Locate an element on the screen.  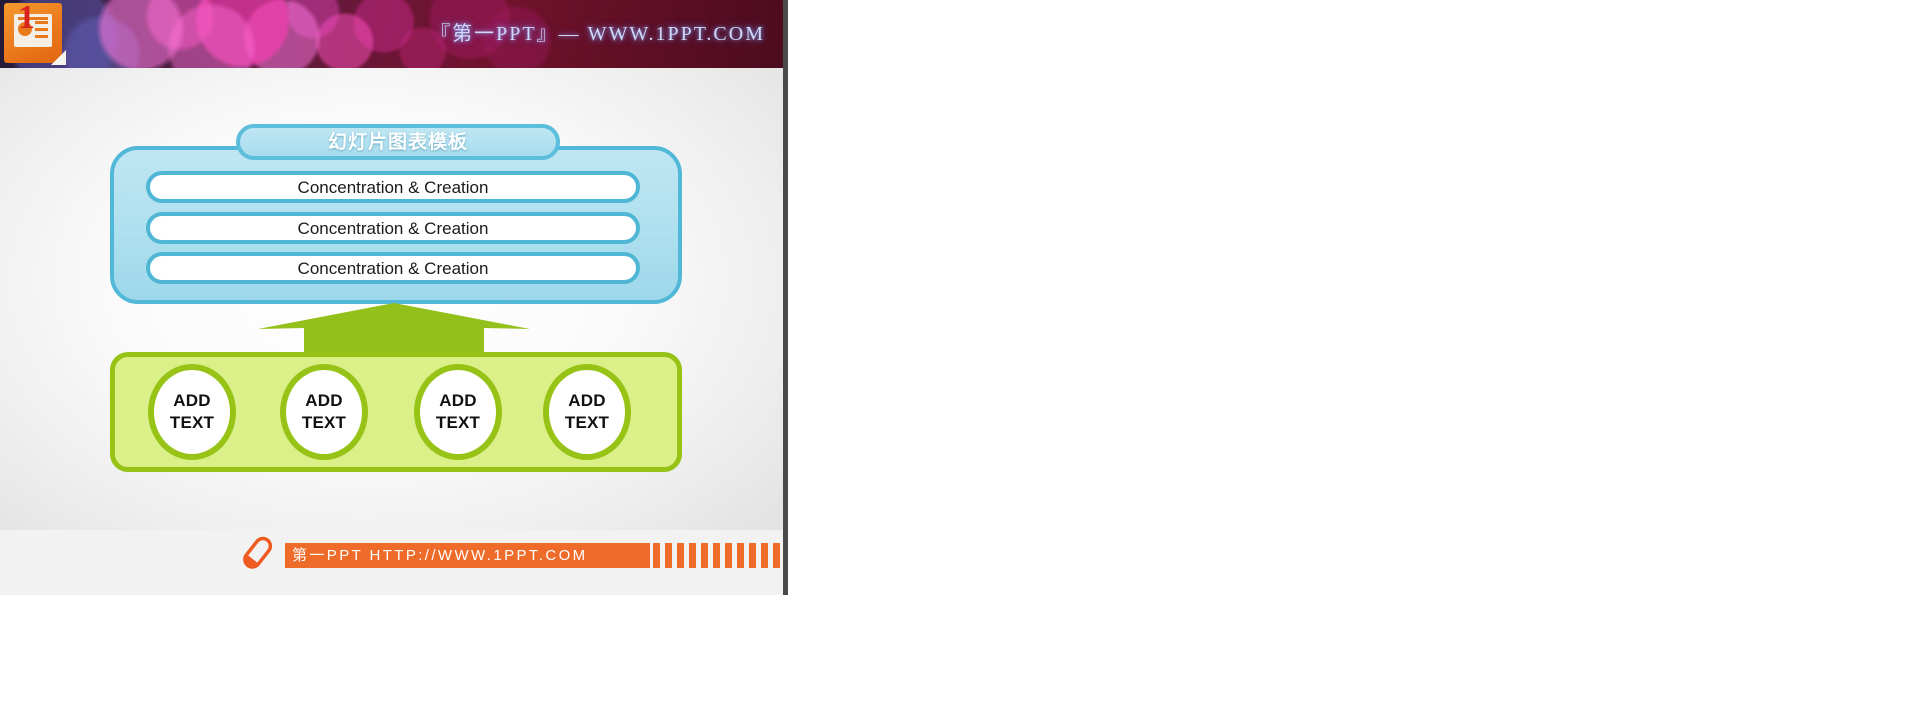
footer-stripe-decoration is located at coordinates (718, 555).